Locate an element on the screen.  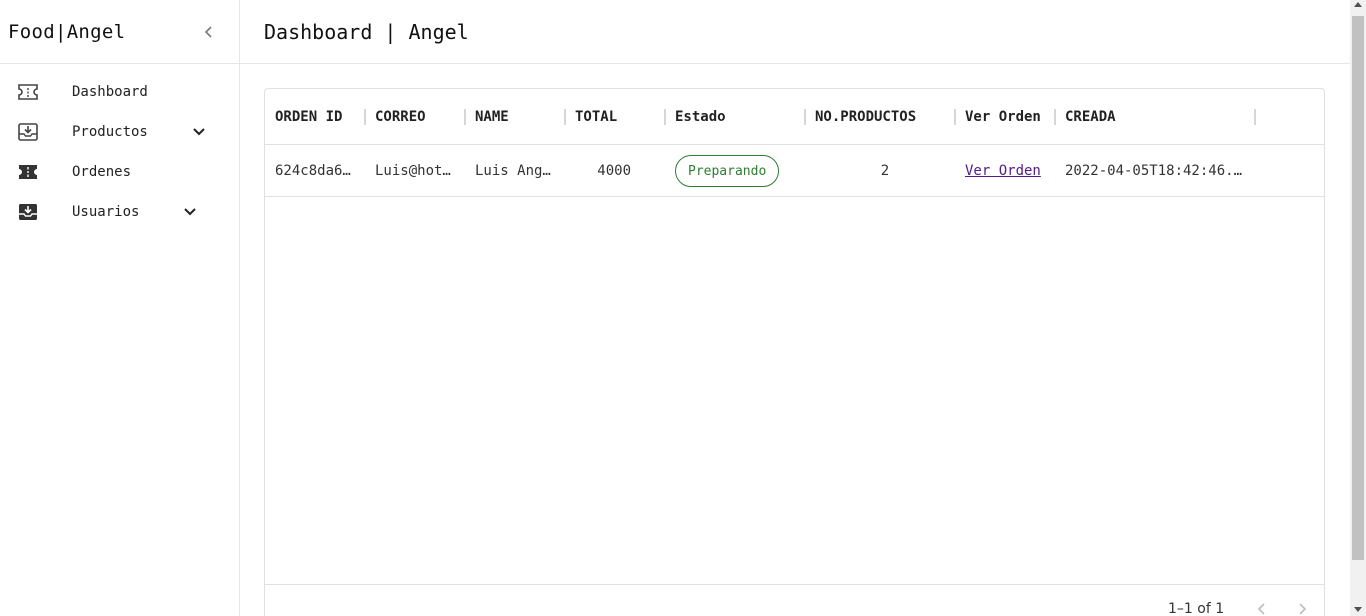
scroll-down-arrow-icon is located at coordinates (1358, 609).